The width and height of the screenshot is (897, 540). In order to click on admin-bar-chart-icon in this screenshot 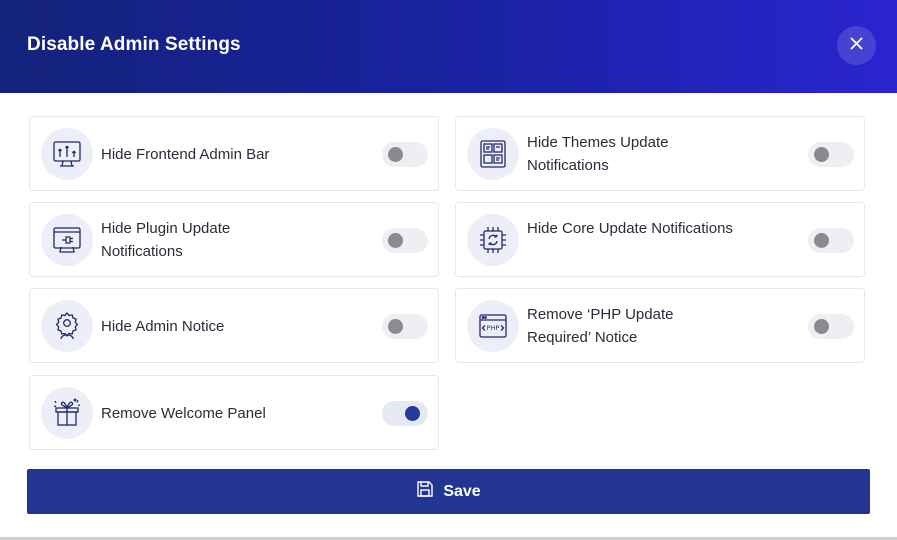, I will do `click(67, 154)`.